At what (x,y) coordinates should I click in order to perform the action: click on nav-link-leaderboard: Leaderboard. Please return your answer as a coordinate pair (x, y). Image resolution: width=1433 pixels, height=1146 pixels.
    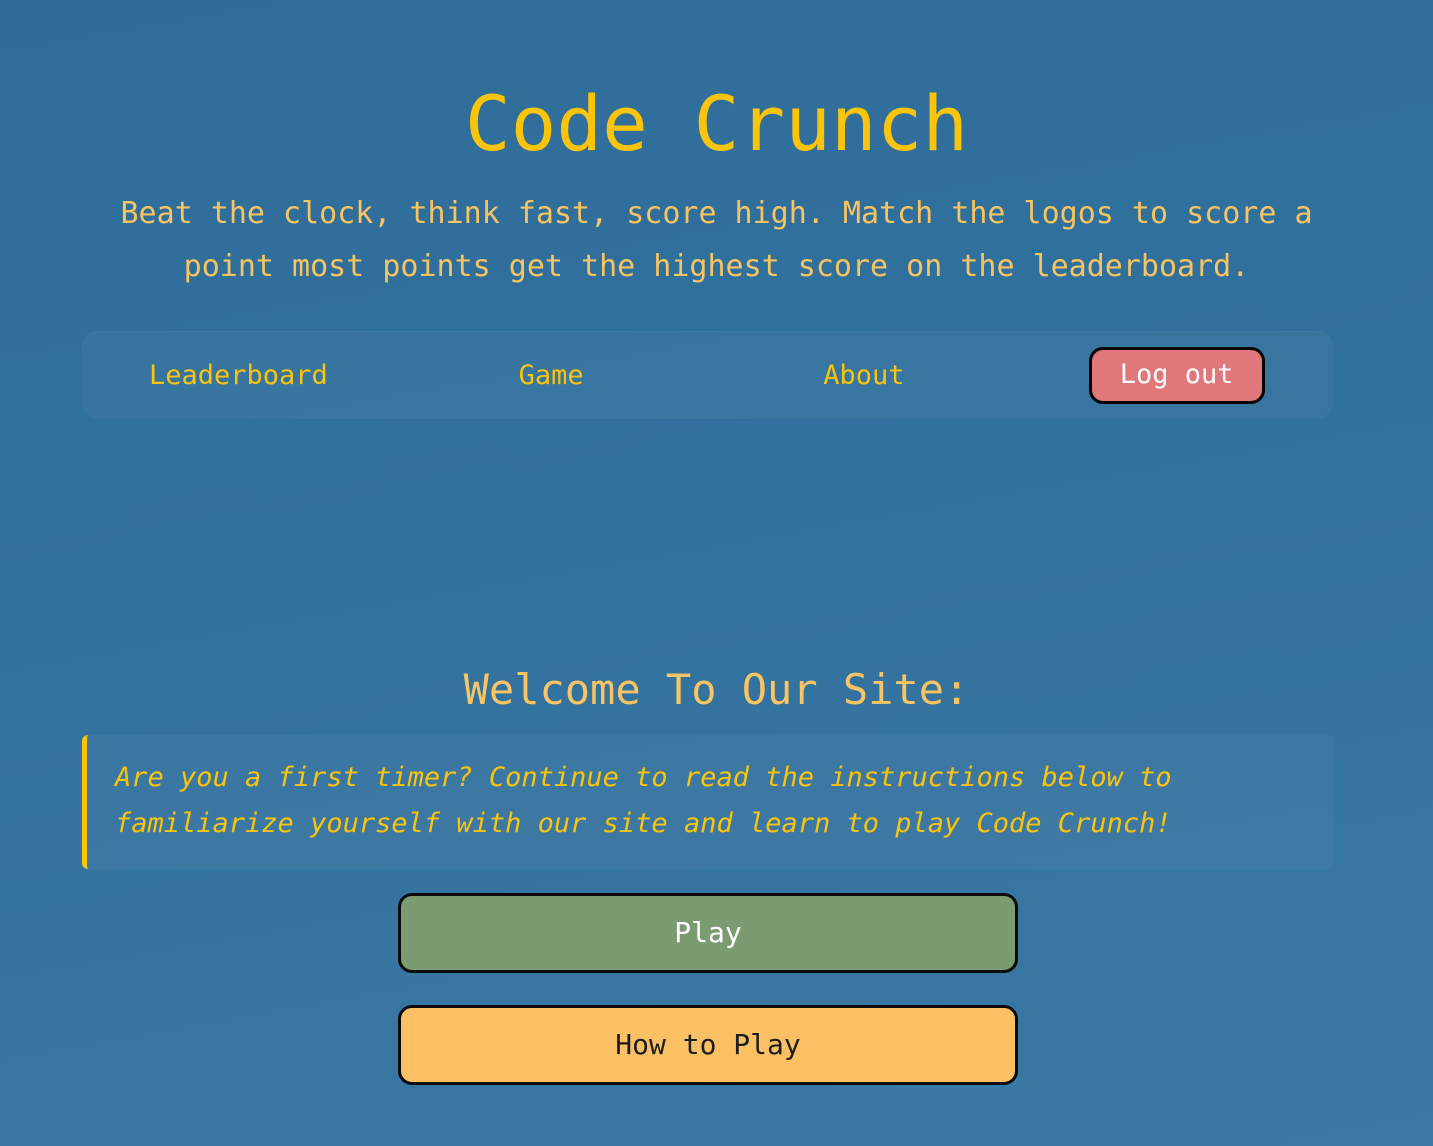
    Looking at the image, I should click on (238, 375).